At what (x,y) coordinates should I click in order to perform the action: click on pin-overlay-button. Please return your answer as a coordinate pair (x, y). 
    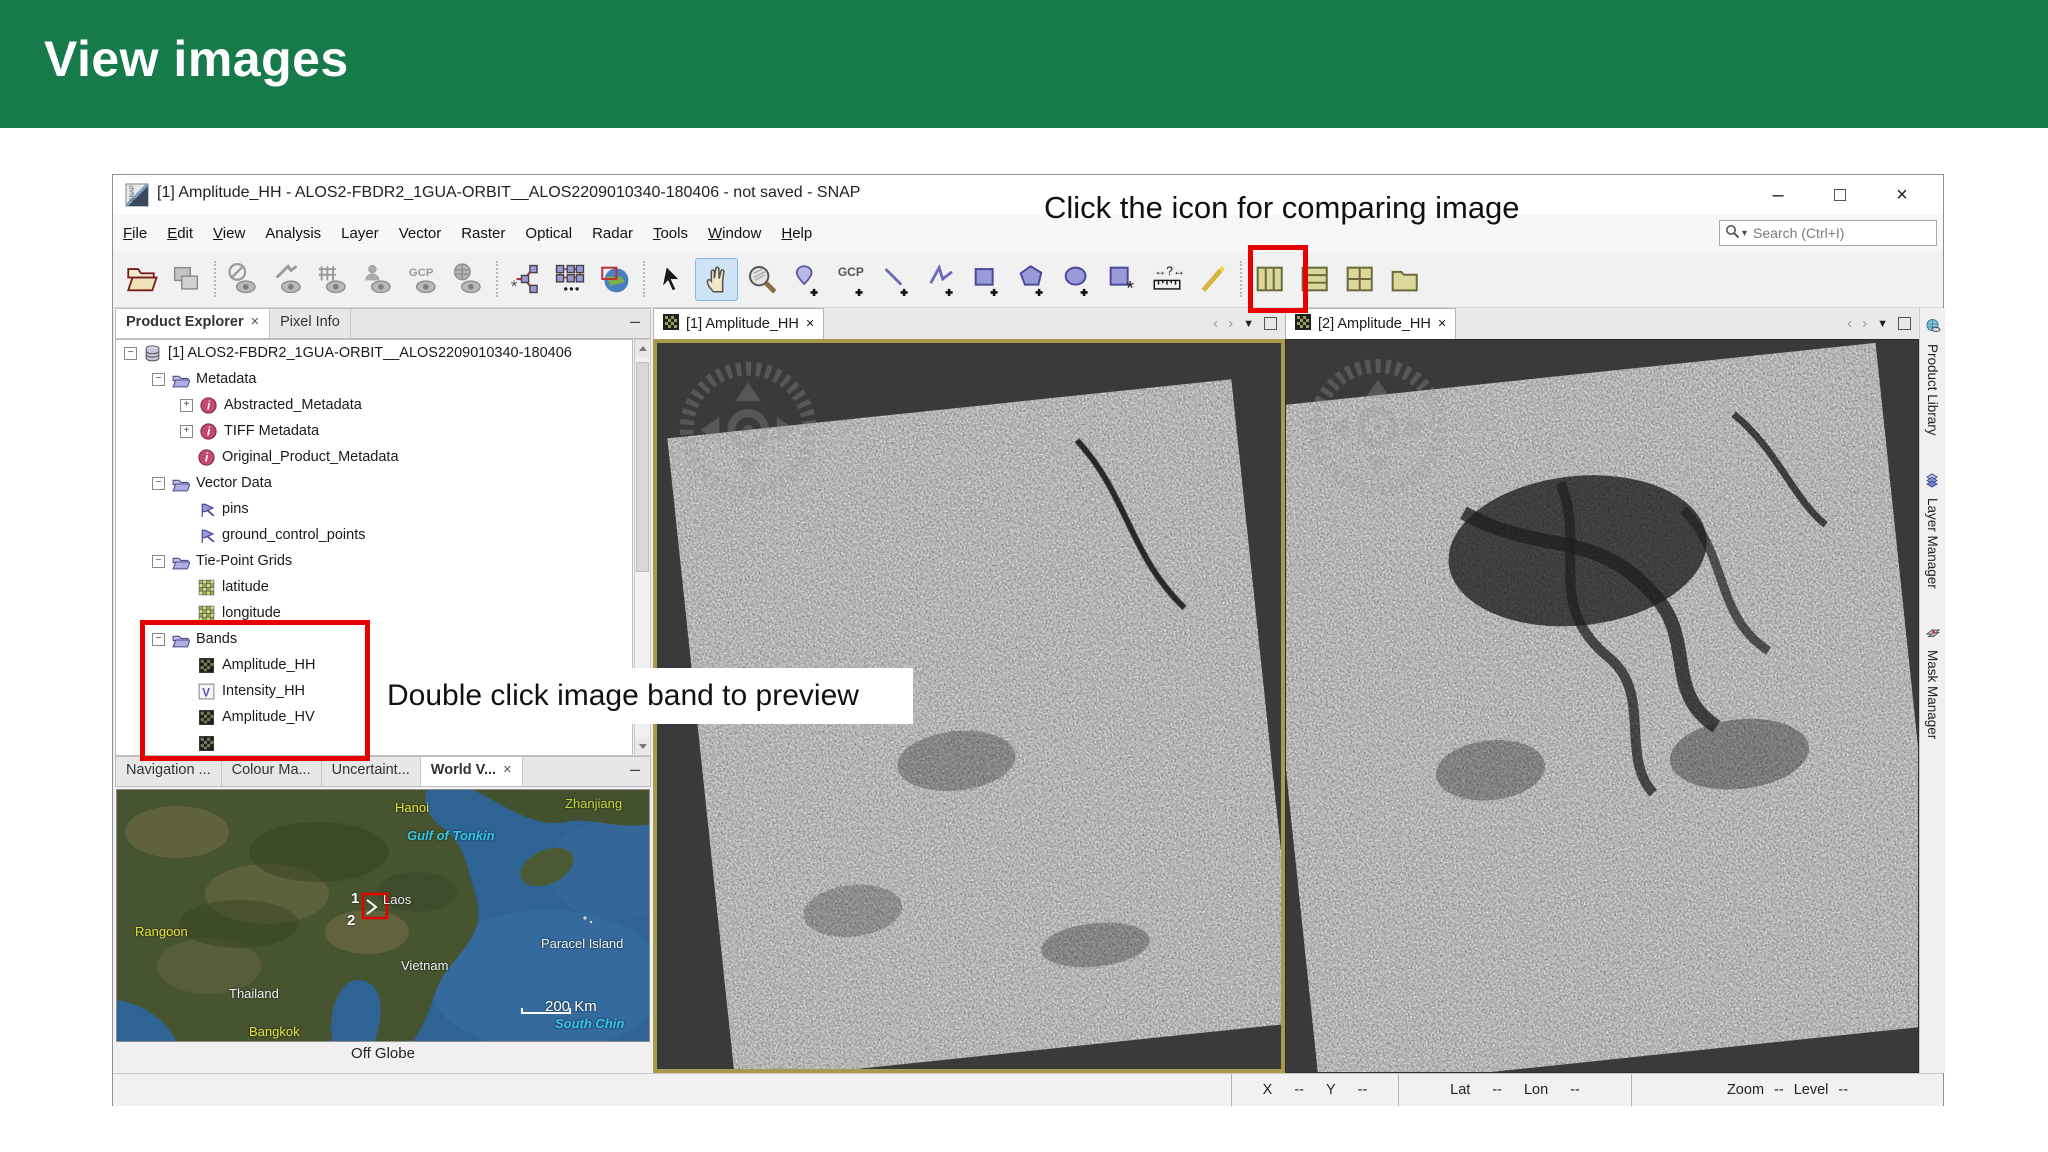
    Looking at the image, I should click on (242, 279).